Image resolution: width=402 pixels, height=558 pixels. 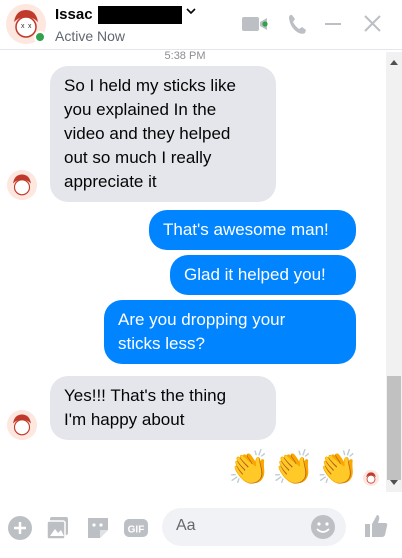 I want to click on scroll-up-arrow, so click(x=394, y=62).